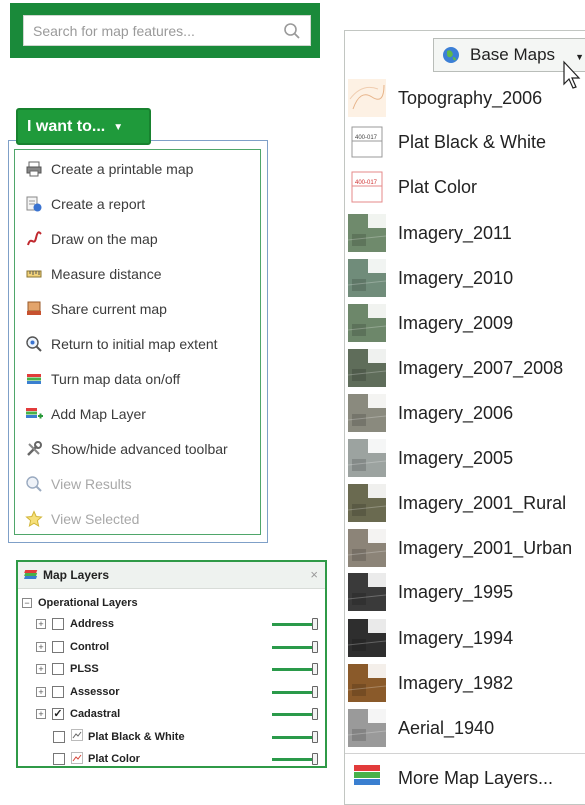  What do you see at coordinates (465, 278) in the screenshot?
I see `base-map-item: Imagery_2010` at bounding box center [465, 278].